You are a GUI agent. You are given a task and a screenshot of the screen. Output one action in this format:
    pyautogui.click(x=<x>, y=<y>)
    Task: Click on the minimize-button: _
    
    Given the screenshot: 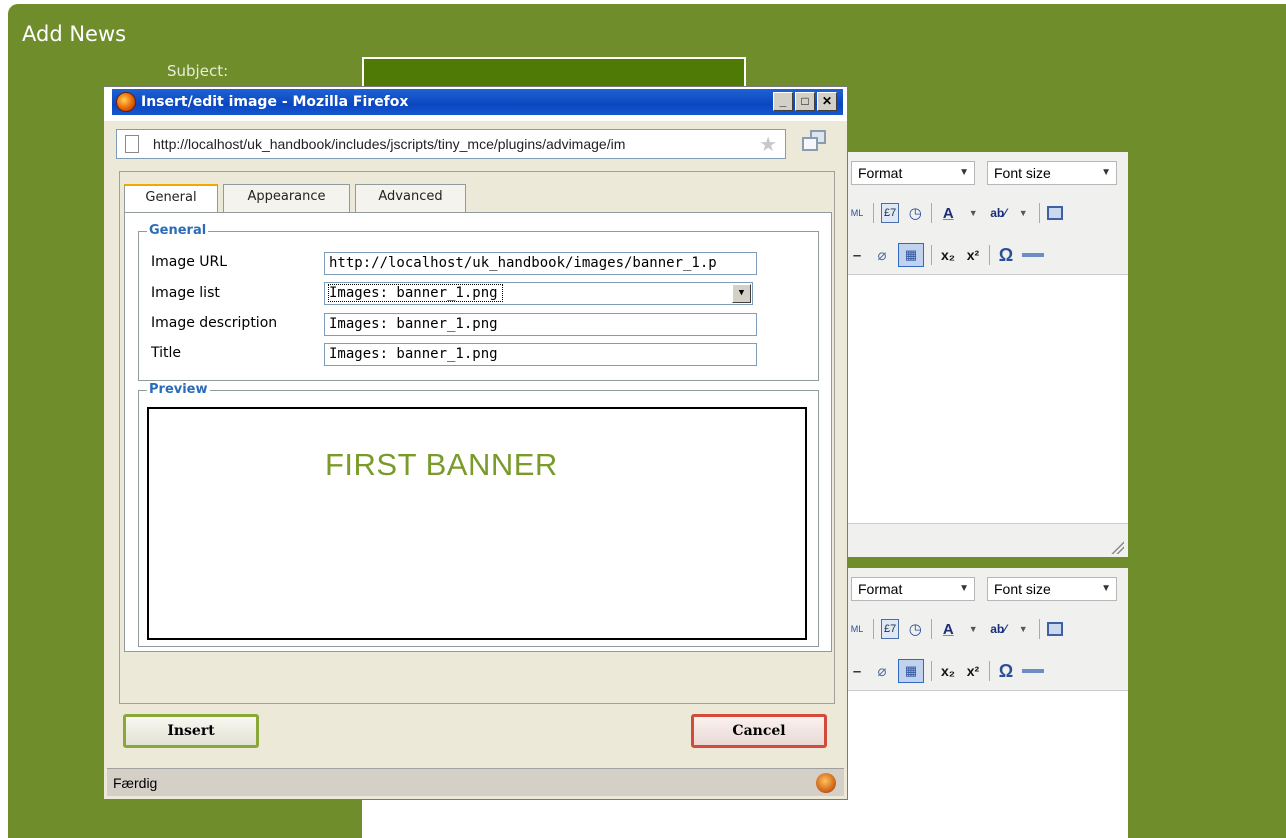 What is the action you would take?
    pyautogui.click(x=783, y=101)
    